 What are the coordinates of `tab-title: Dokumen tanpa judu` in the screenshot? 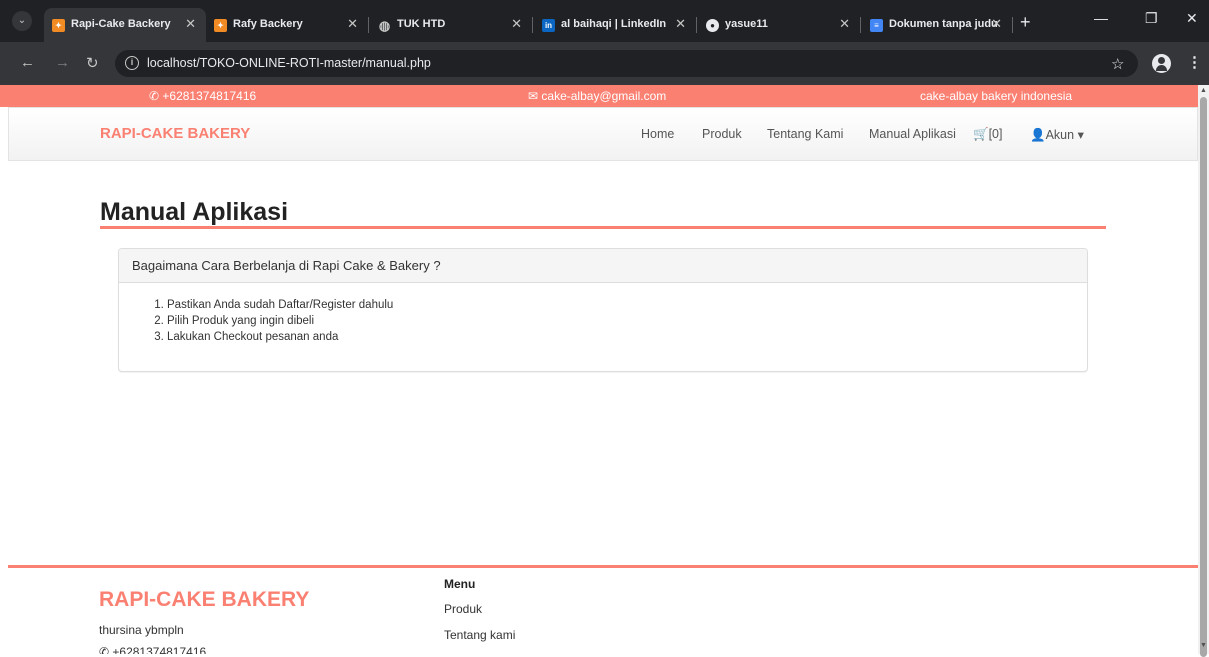 It's located at (943, 24).